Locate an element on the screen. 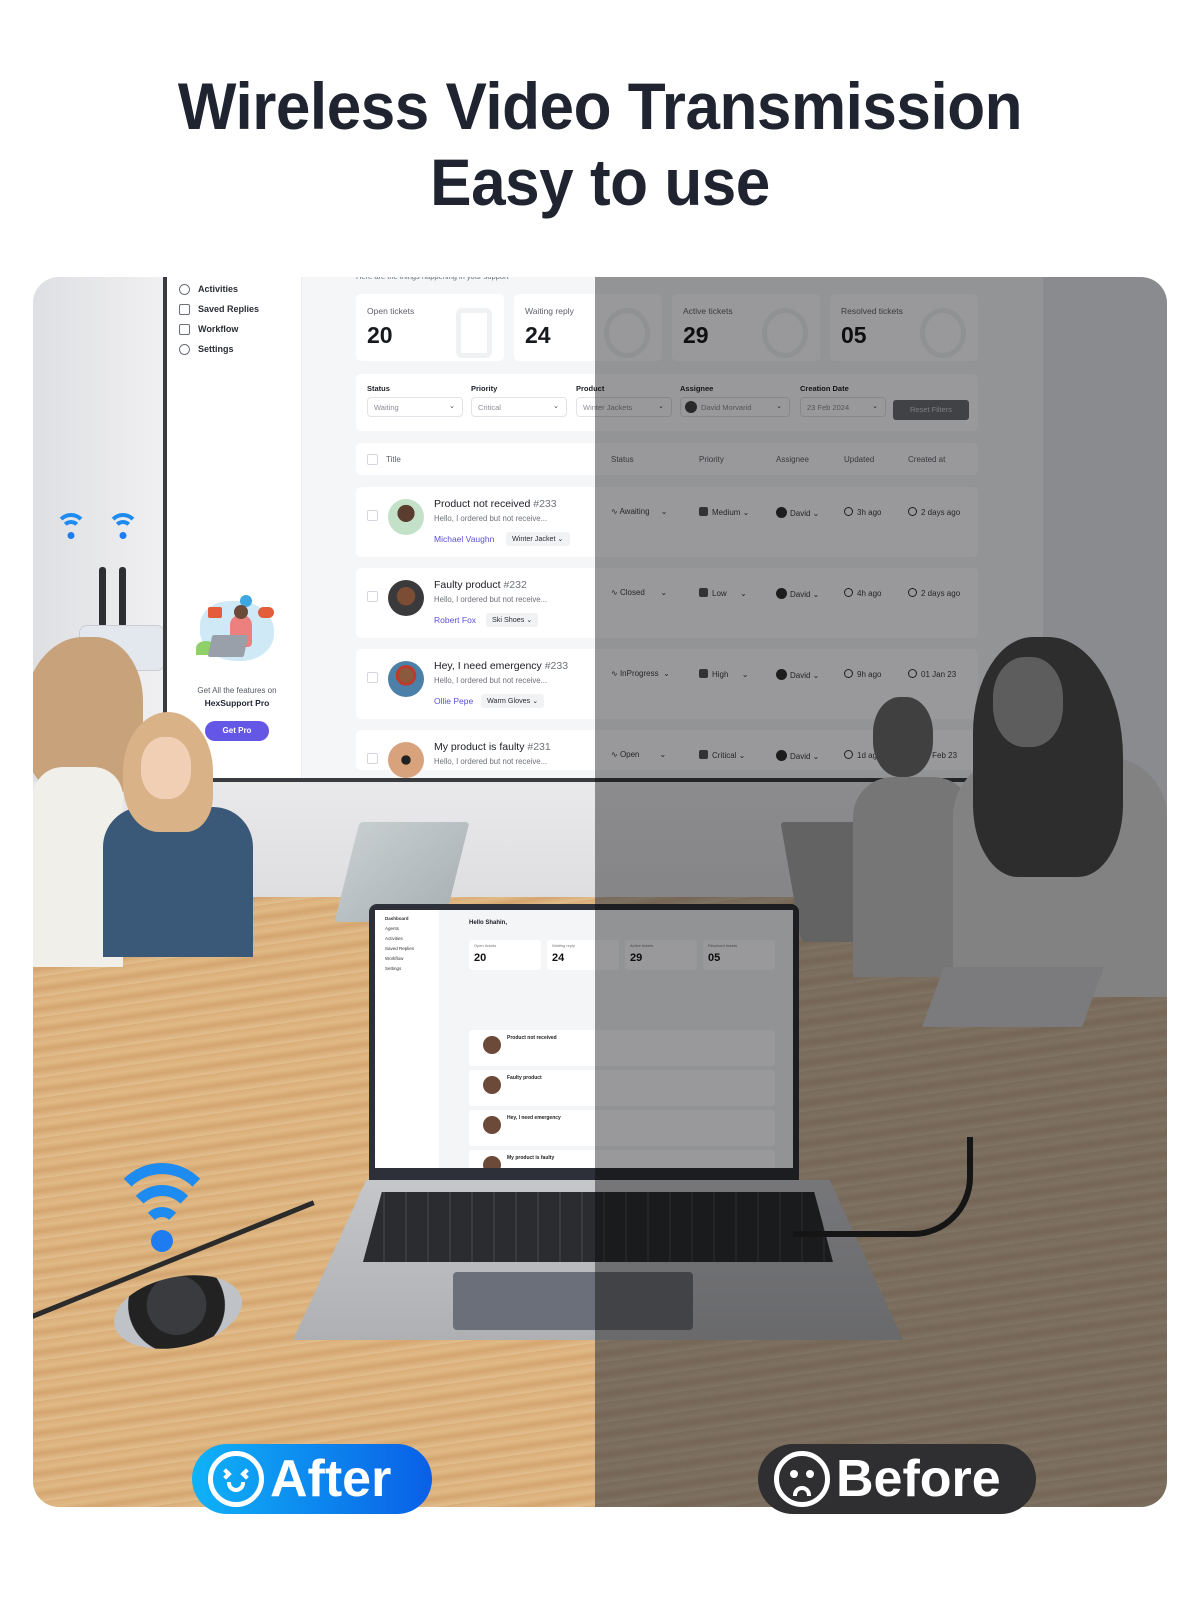 Image resolution: width=1200 pixels, height=1600 pixels. sidebar-item-workflow: Workflow is located at coordinates (219, 329).